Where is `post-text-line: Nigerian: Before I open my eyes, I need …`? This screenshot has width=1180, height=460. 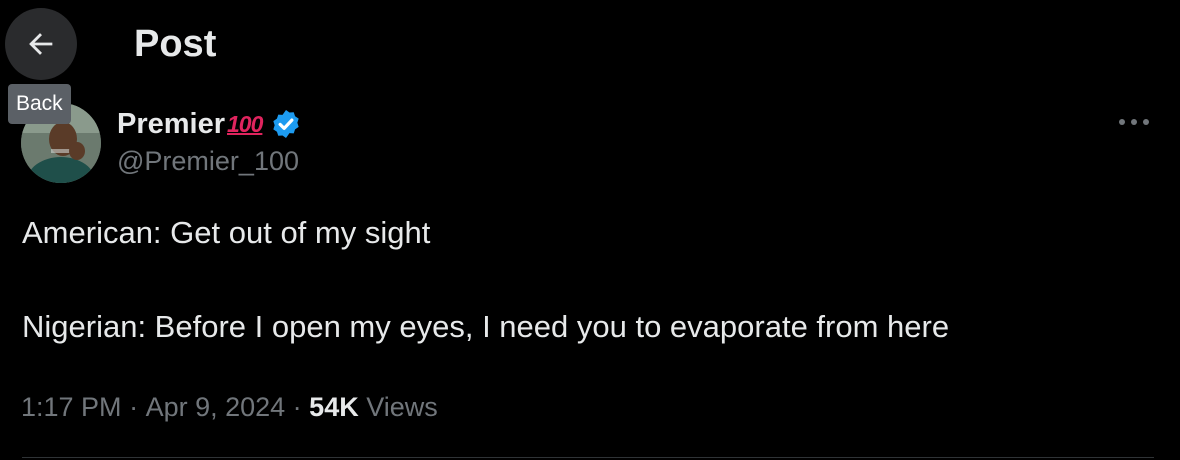 post-text-line: Nigerian: Before I open my eyes, I need … is located at coordinates (486, 326).